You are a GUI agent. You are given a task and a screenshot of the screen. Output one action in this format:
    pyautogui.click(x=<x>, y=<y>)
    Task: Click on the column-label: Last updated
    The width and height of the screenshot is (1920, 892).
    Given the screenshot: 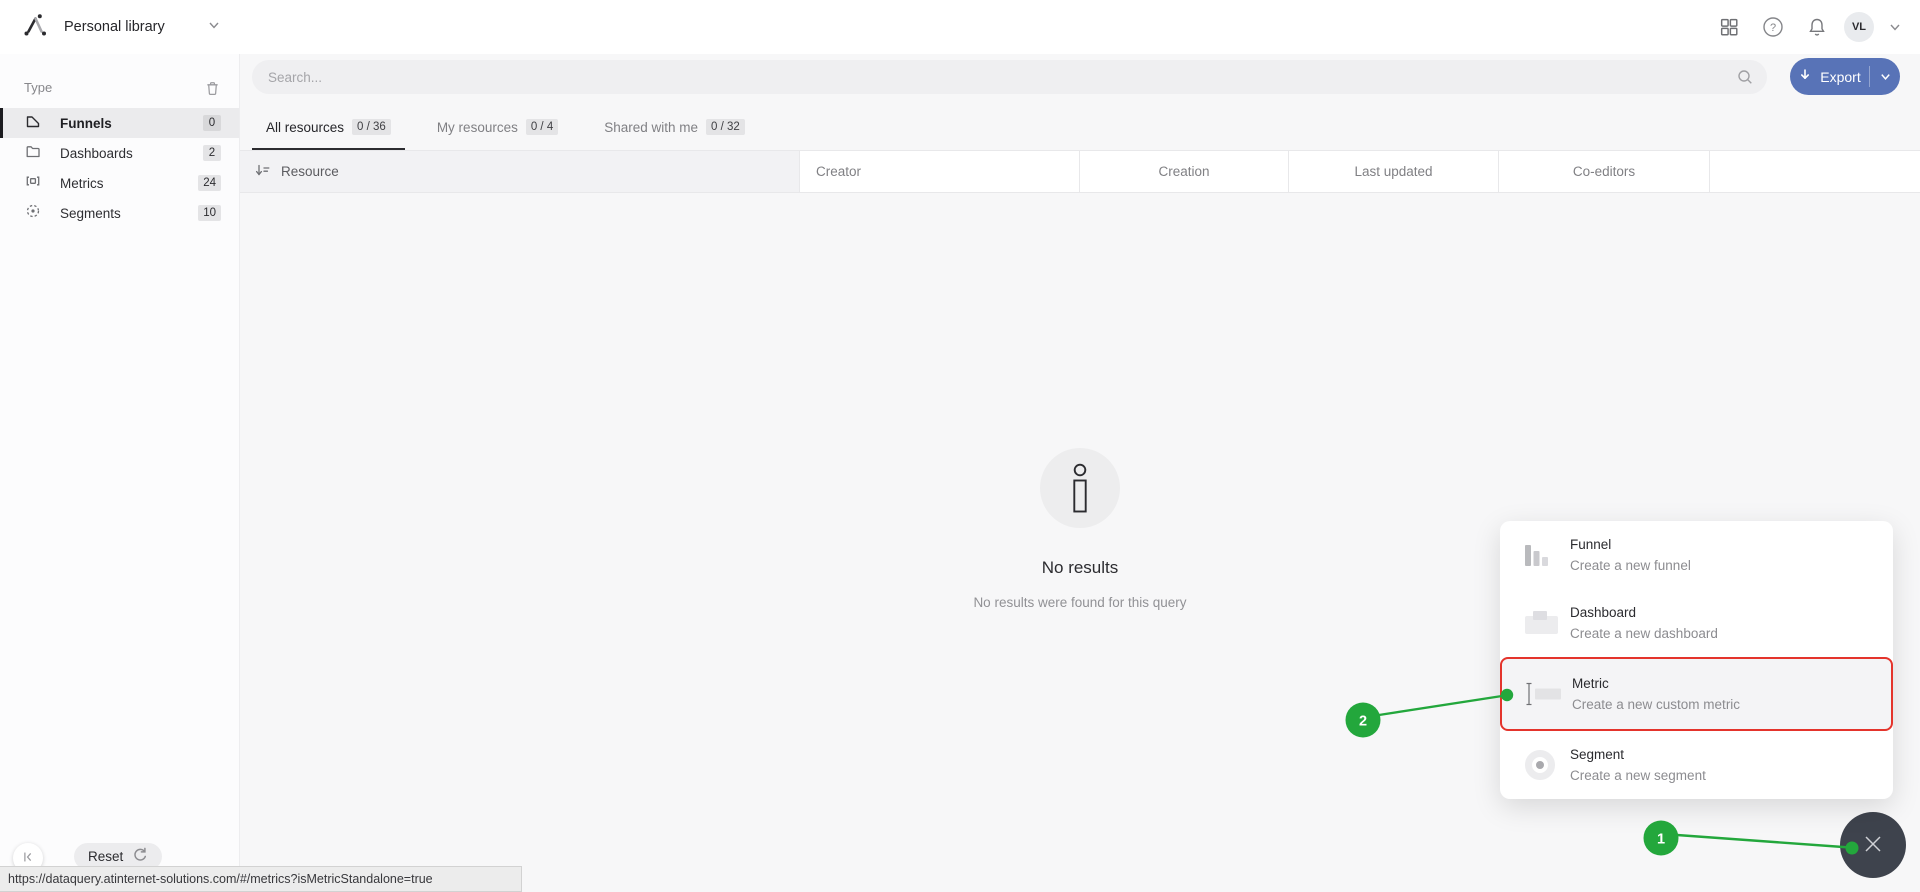 What is the action you would take?
    pyautogui.click(x=1393, y=171)
    